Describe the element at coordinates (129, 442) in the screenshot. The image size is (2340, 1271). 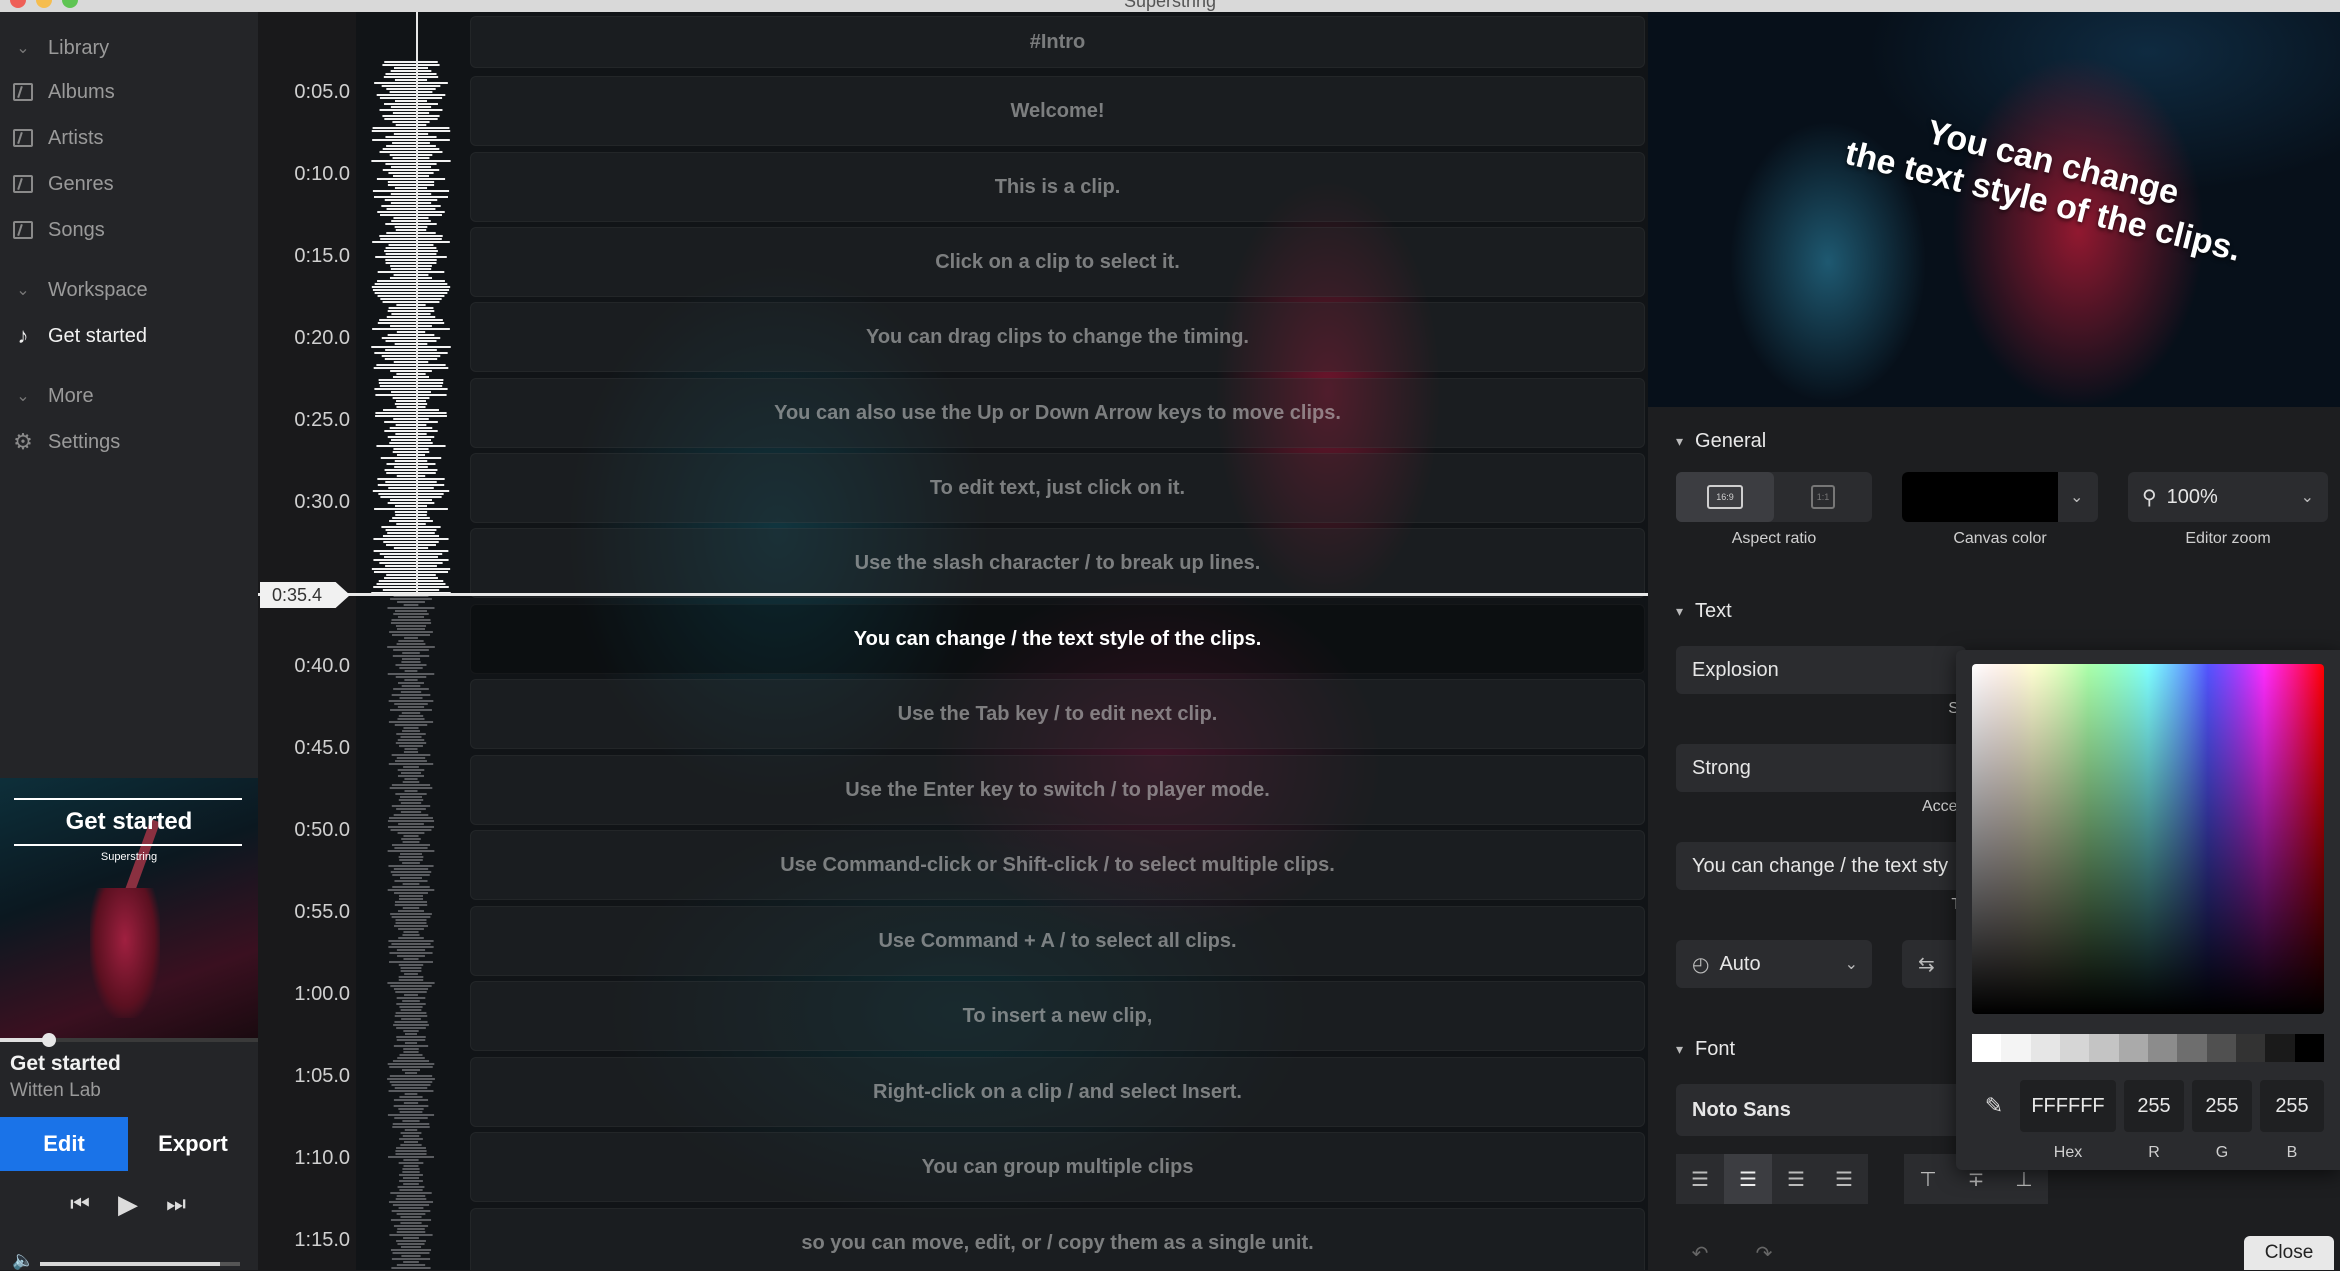
I see `sidebar-item-settings: ⚙ Settings` at that location.